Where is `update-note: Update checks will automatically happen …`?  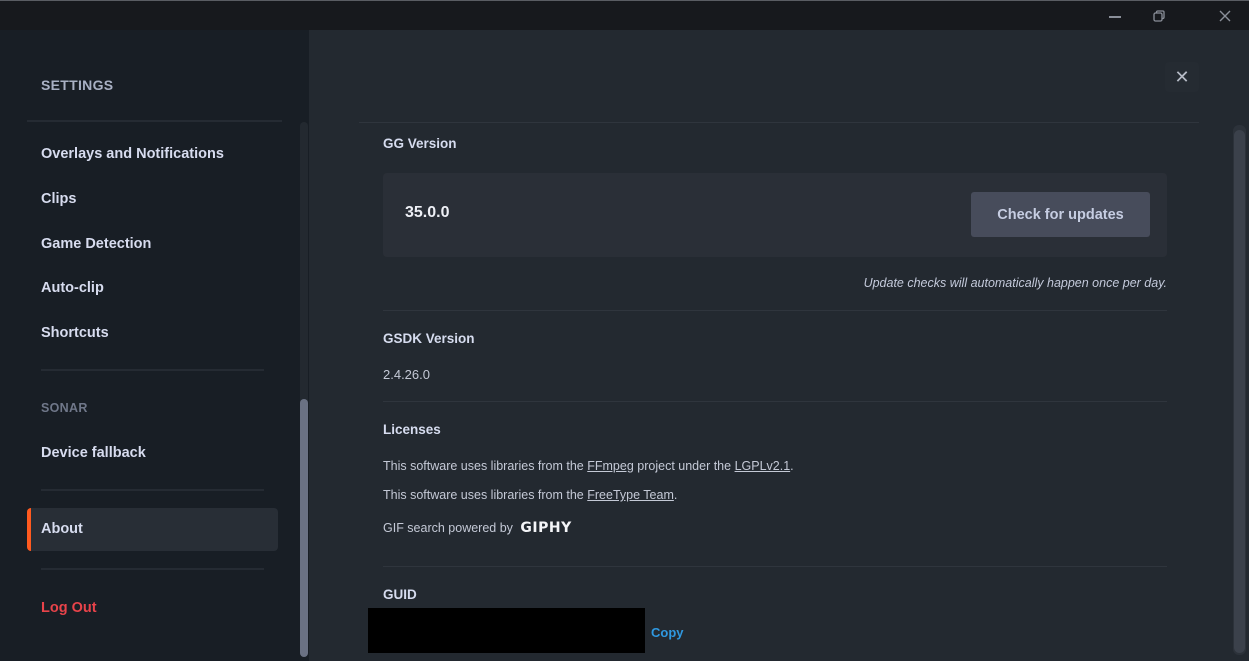 update-note: Update checks will automatically happen … is located at coordinates (1015, 283).